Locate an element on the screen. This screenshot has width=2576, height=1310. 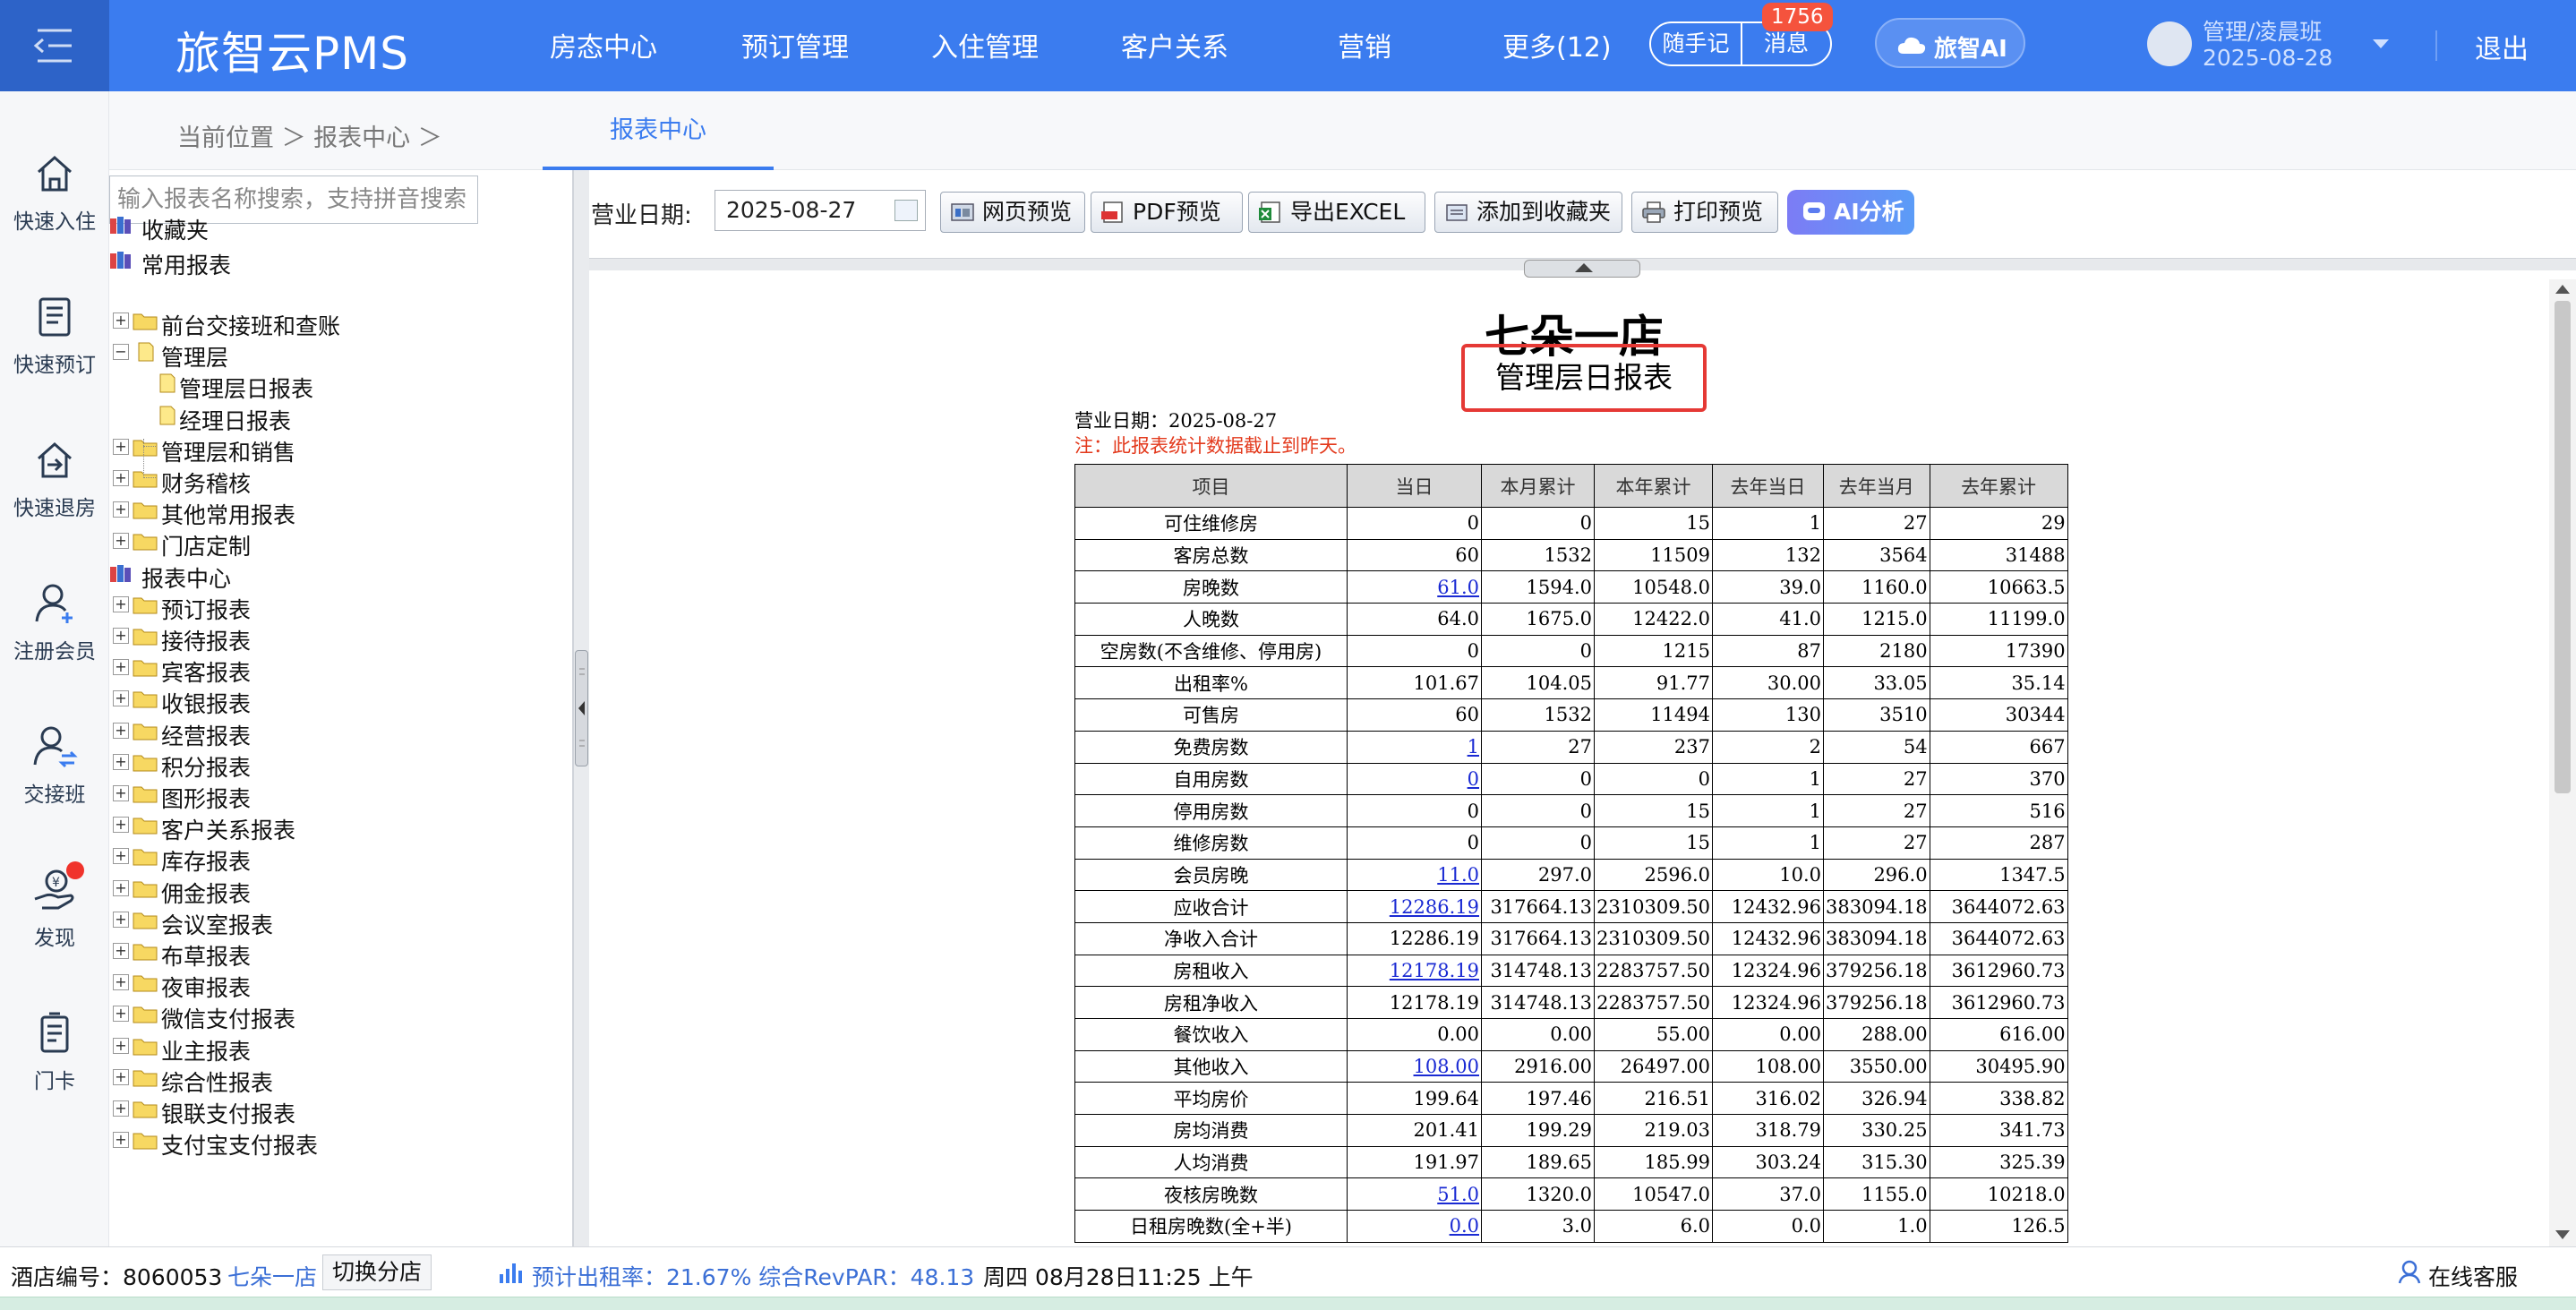
tree-connector is located at coordinates (149, 446).